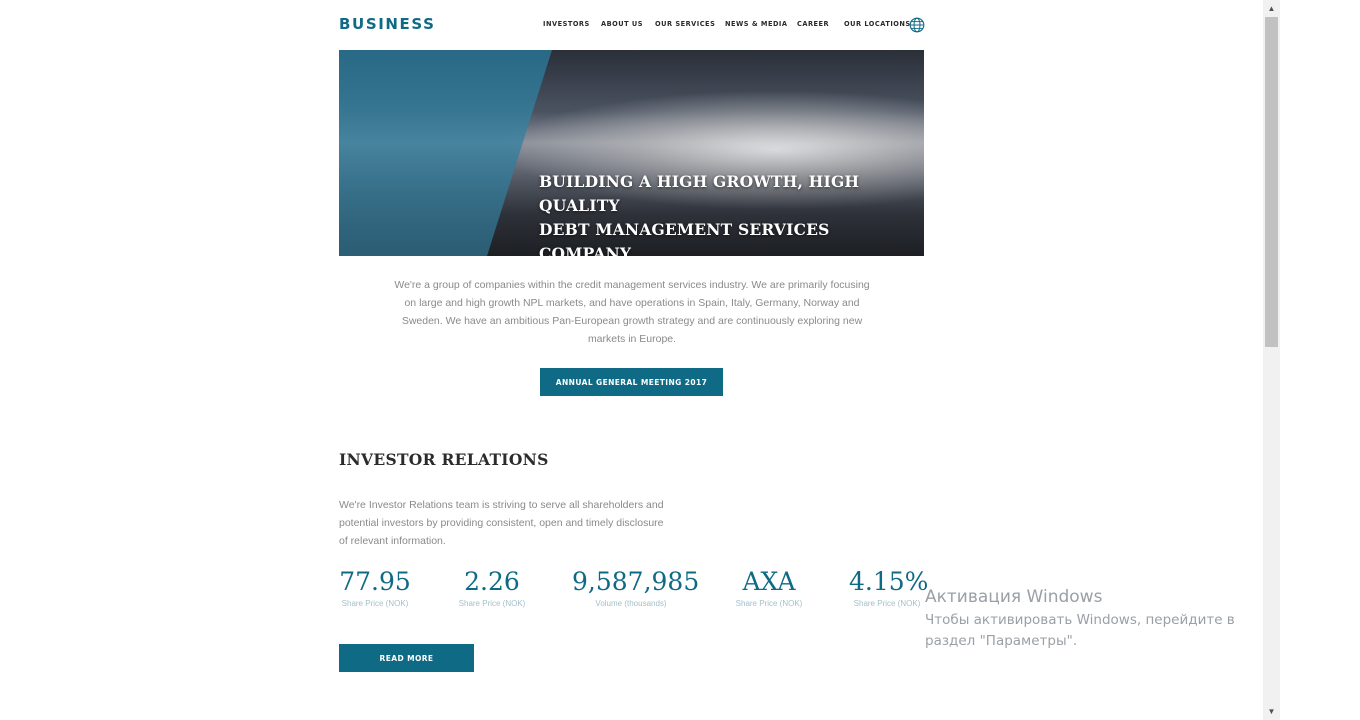 This screenshot has width=1360, height=720. I want to click on stat-share-price-1: 77.95 Share Price (NOK), so click(375, 587).